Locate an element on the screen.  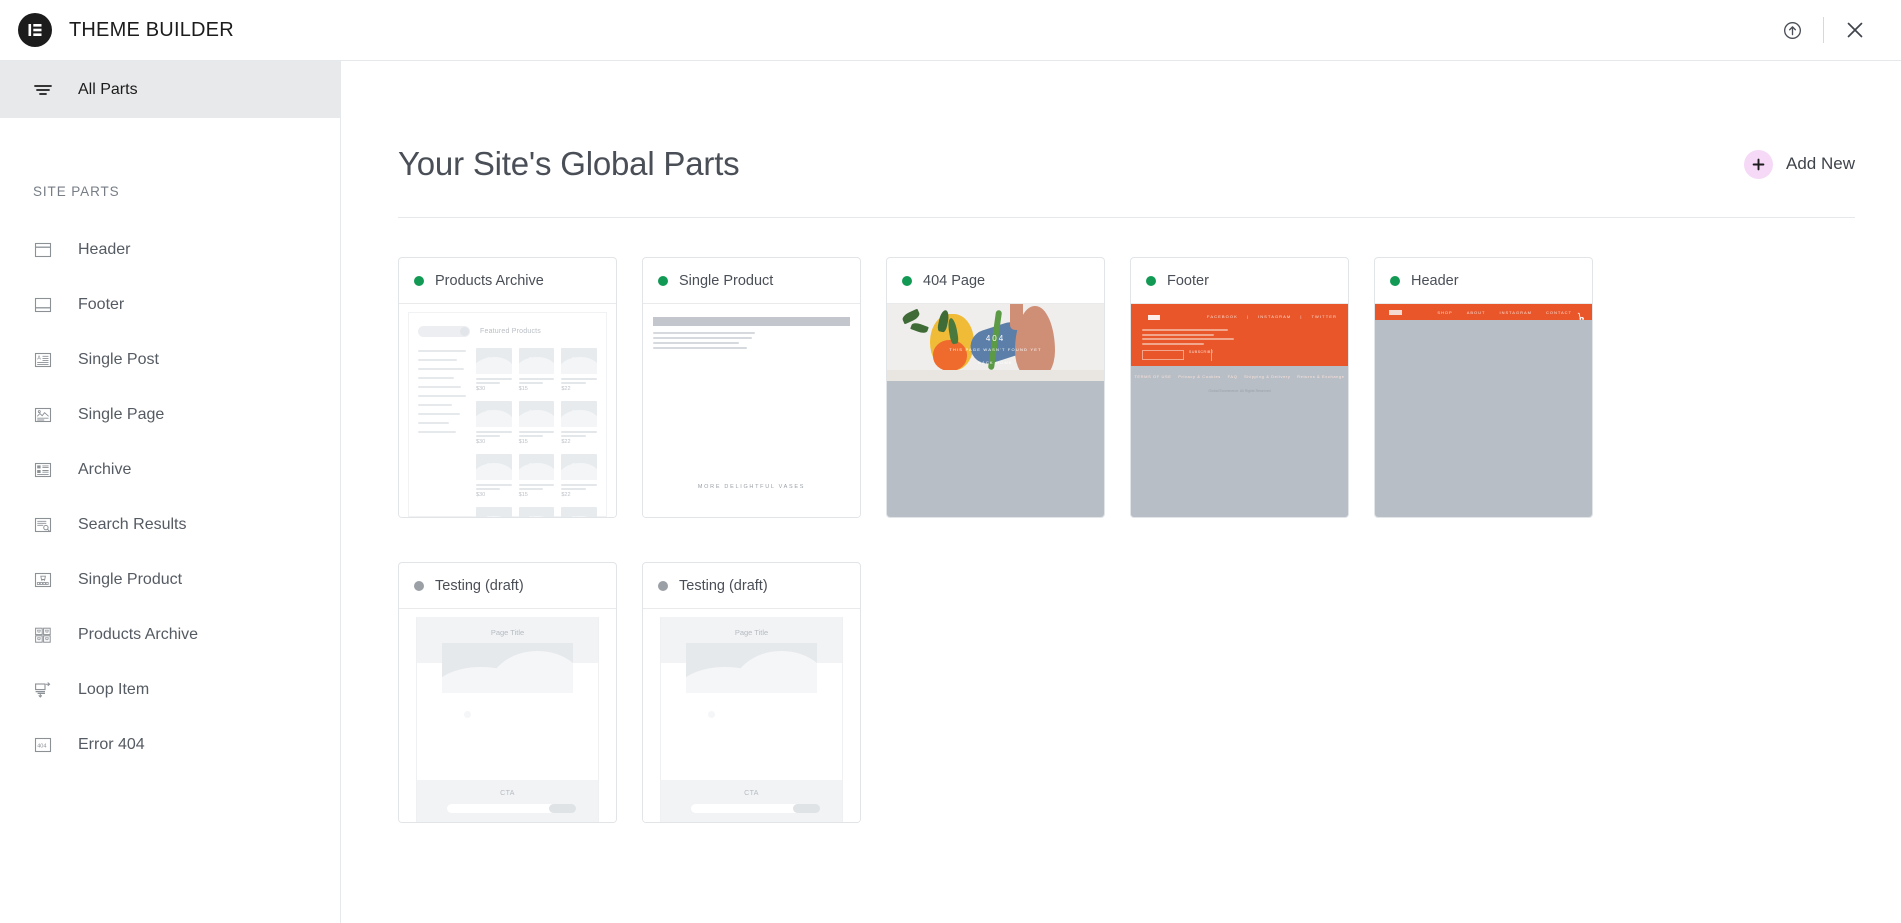
preview-sidebar-lines is located at coordinates (442, 432).